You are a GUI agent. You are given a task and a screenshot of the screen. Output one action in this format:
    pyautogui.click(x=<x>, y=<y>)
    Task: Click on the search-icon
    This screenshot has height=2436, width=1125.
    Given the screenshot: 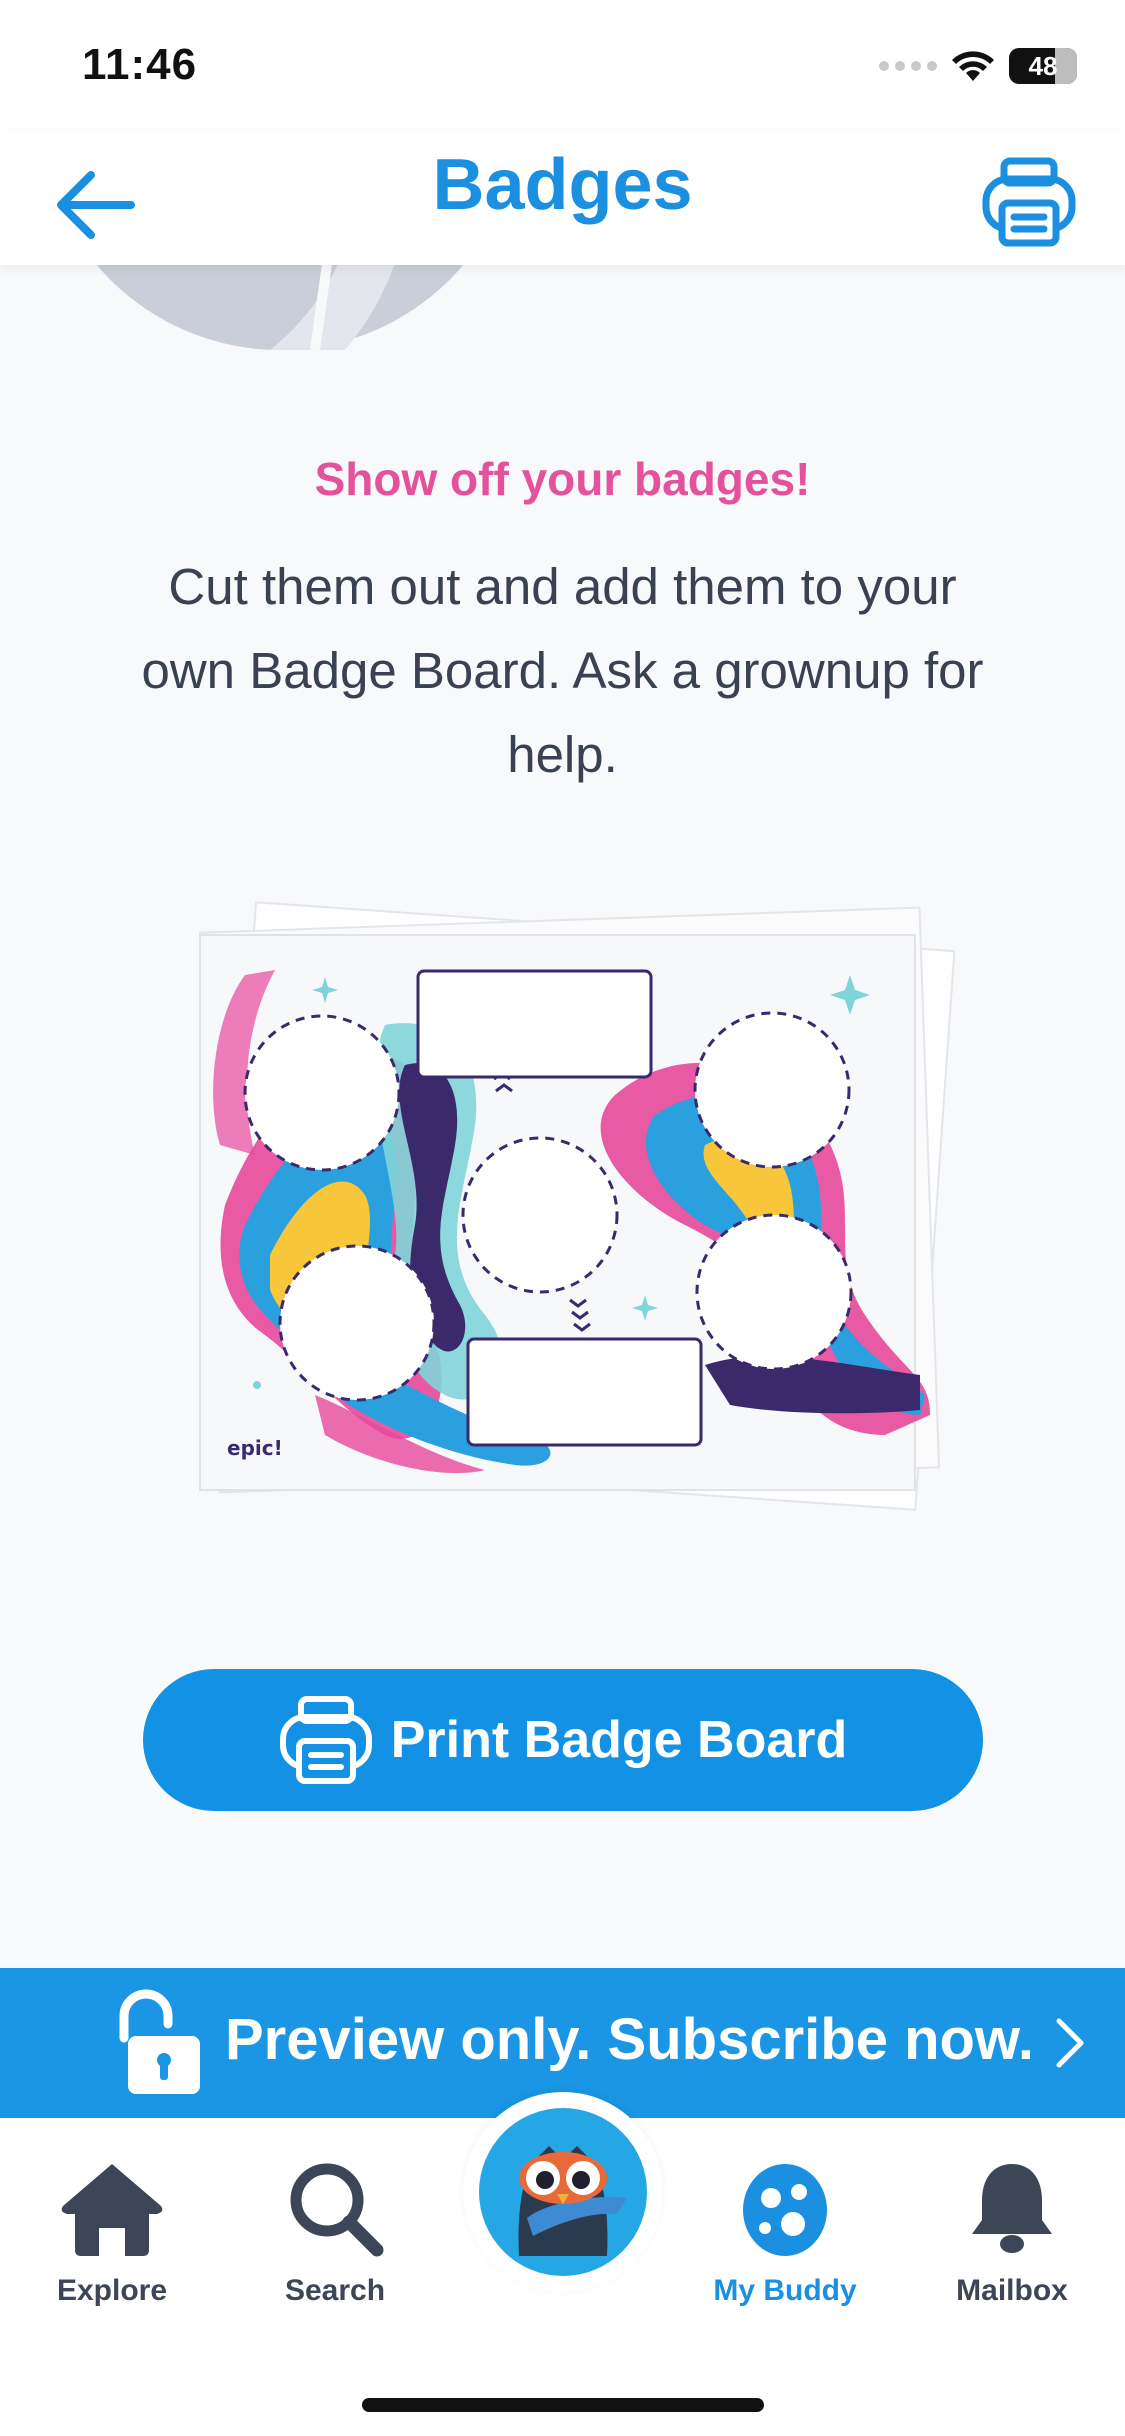 What is the action you would take?
    pyautogui.click(x=337, y=2210)
    